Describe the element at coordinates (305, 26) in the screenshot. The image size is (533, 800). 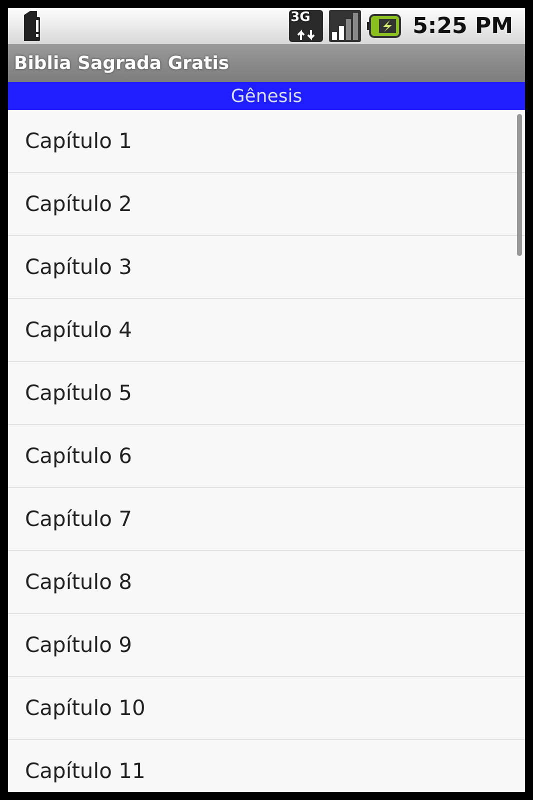
I see `network-icon: 3G` at that location.